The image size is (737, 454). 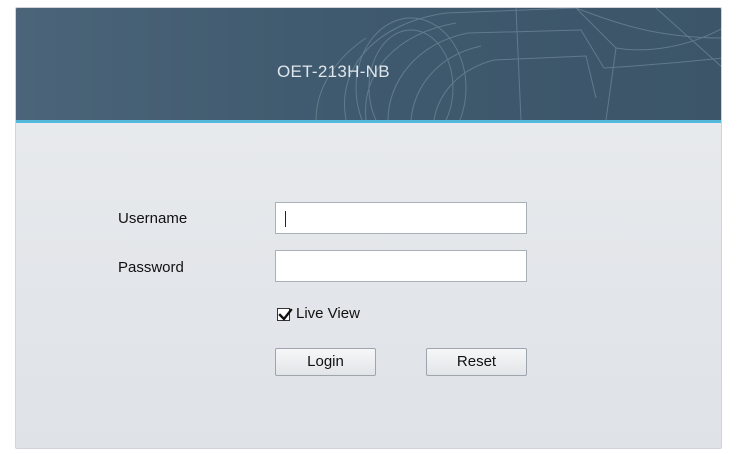 What do you see at coordinates (285, 219) in the screenshot?
I see `text-caret` at bounding box center [285, 219].